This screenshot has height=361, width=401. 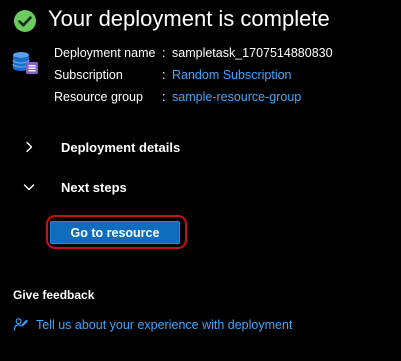 What do you see at coordinates (88, 75) in the screenshot?
I see `subscription-label: Subscription` at bounding box center [88, 75].